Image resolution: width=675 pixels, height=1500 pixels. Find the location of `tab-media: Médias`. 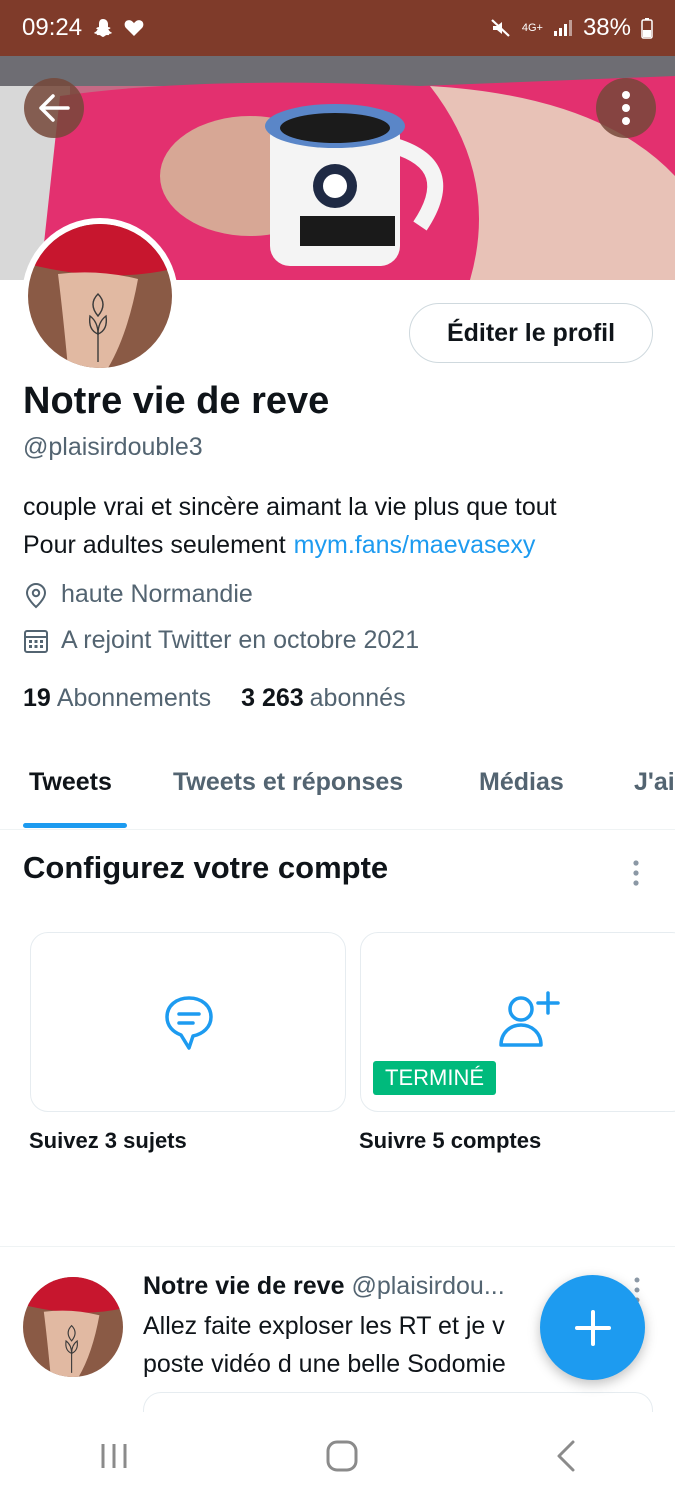

tab-media: Médias is located at coordinates (521, 782).